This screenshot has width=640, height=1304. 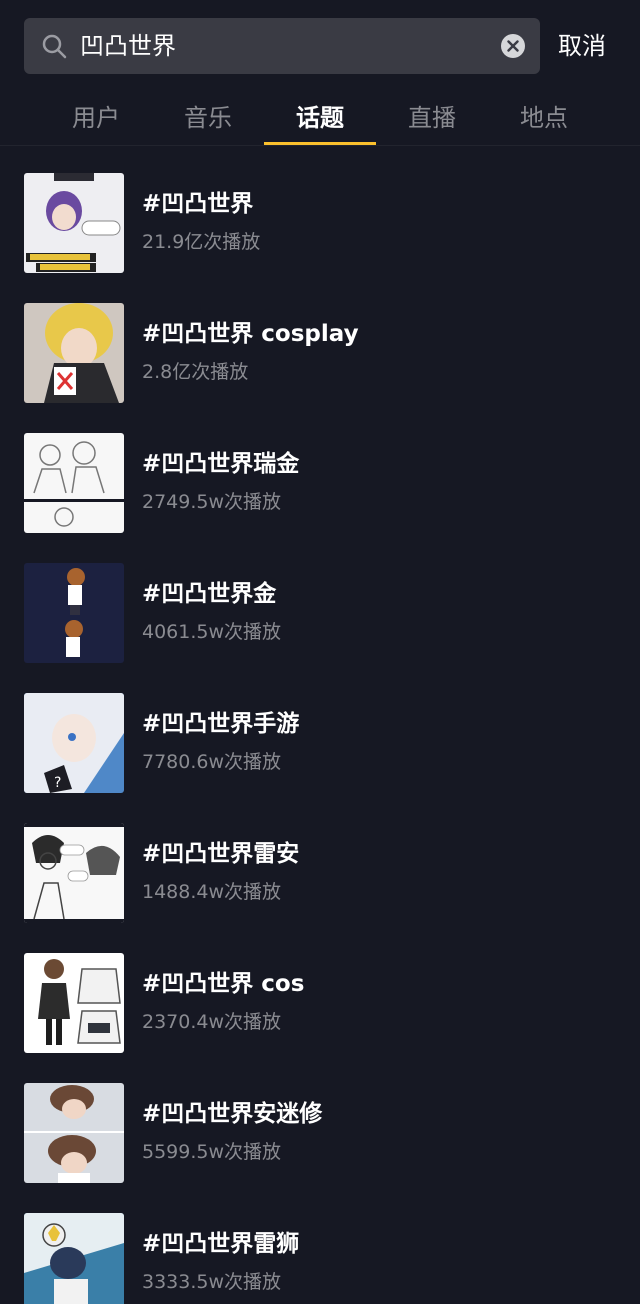 I want to click on list-item: ? #凹凸世界手游 7780.6w次播放, so click(x=320, y=753).